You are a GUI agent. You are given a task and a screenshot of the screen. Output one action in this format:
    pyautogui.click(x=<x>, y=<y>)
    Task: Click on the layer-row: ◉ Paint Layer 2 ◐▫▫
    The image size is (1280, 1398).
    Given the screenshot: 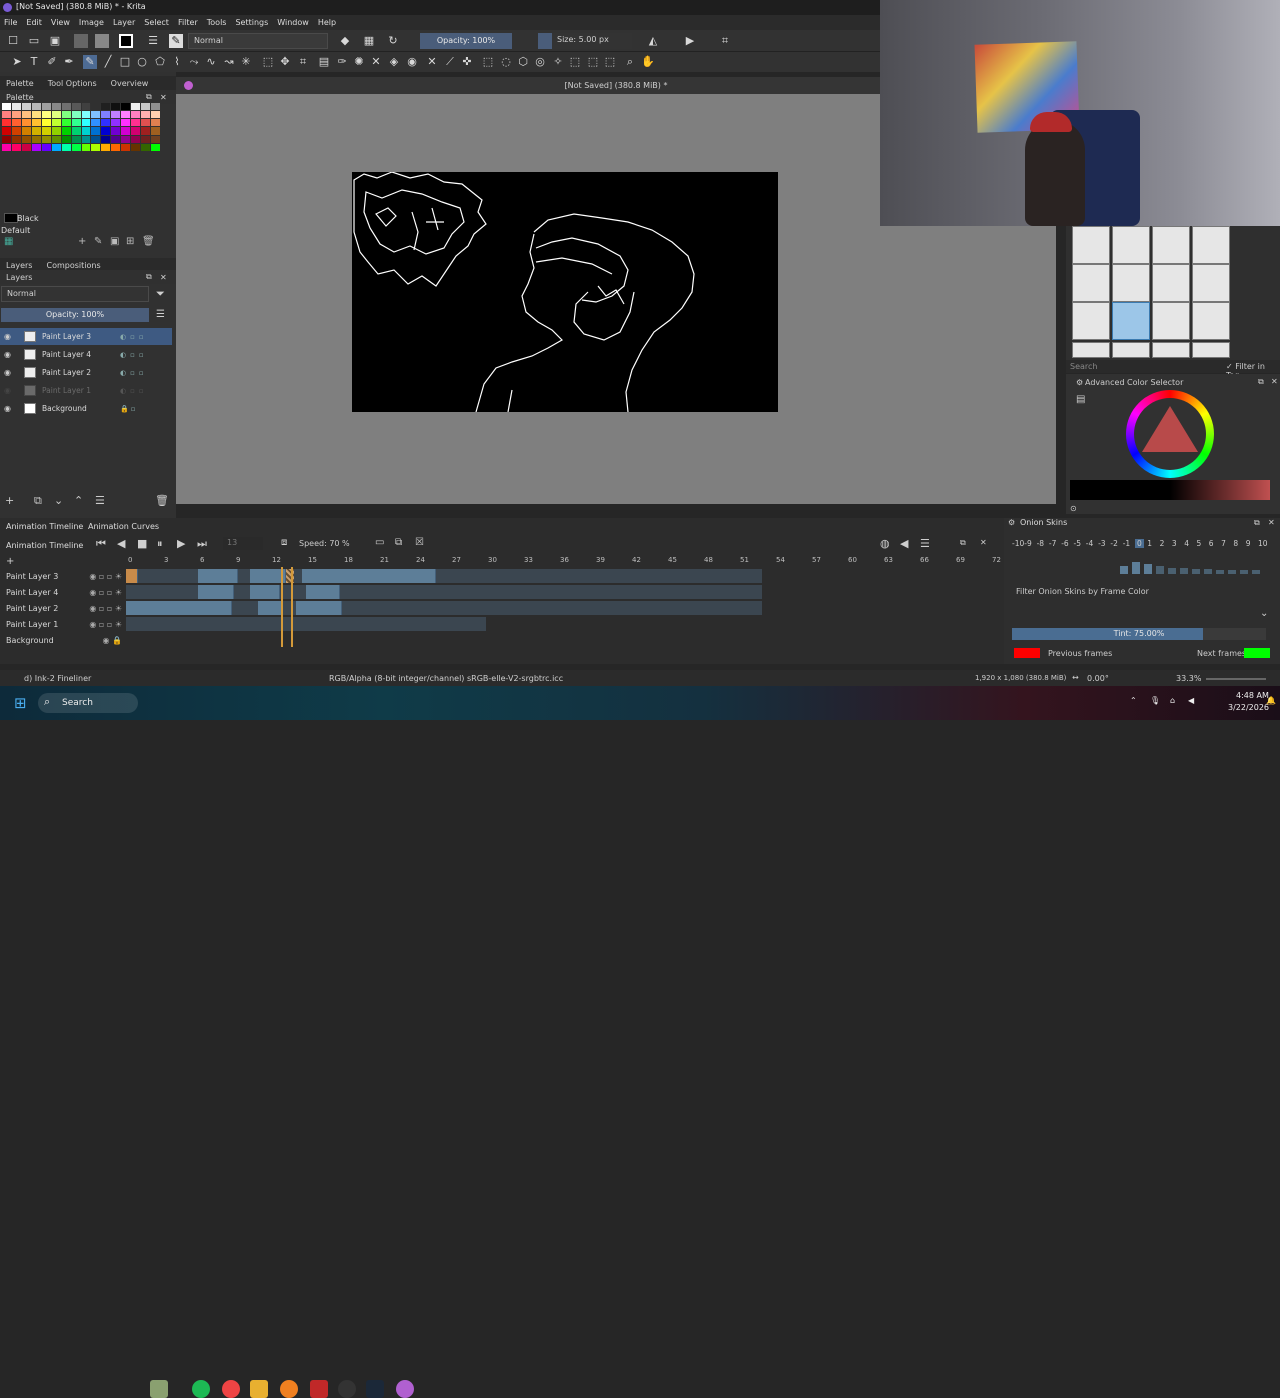 What is the action you would take?
    pyautogui.click(x=86, y=372)
    